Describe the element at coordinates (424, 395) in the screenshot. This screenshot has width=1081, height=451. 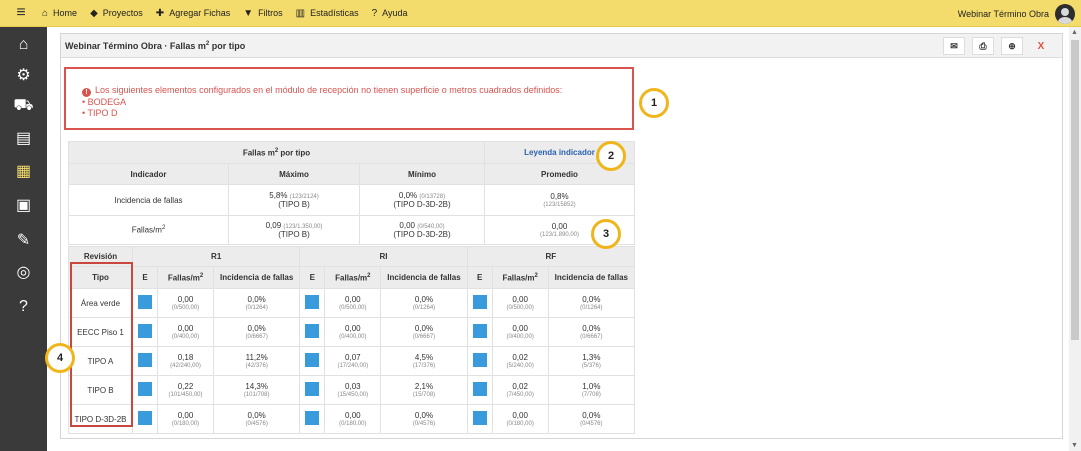
I see `incidencia-cell-detail: (15/708)` at that location.